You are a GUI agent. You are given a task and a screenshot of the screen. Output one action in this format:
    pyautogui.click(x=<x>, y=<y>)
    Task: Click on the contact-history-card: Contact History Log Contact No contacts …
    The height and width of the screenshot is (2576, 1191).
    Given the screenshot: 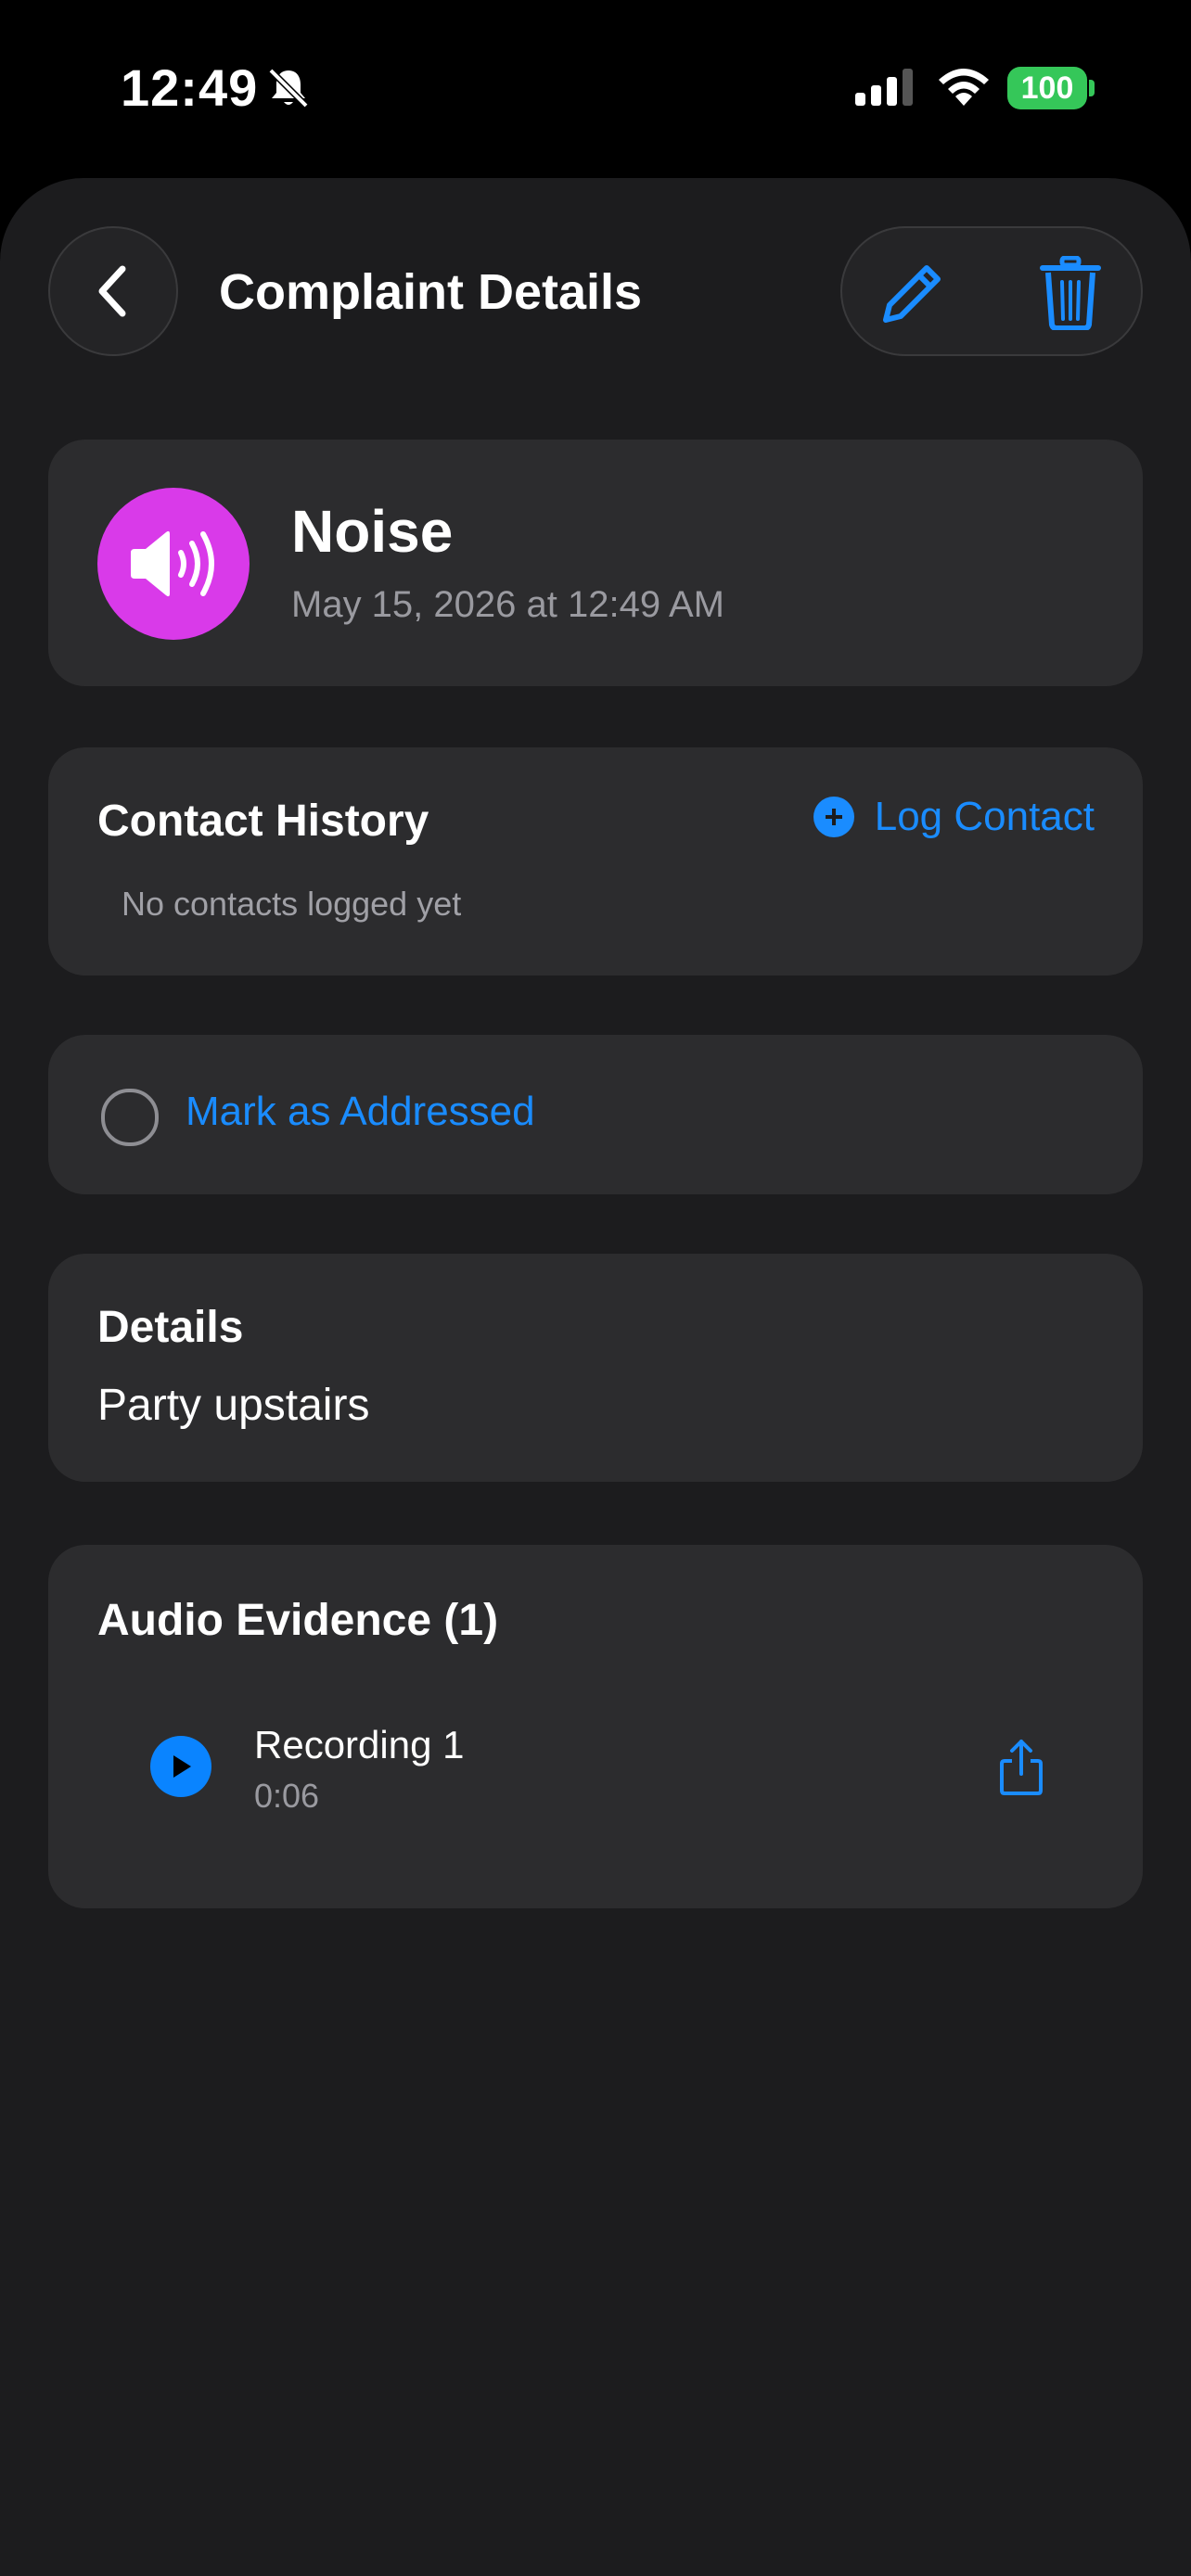 What is the action you would take?
    pyautogui.click(x=595, y=861)
    